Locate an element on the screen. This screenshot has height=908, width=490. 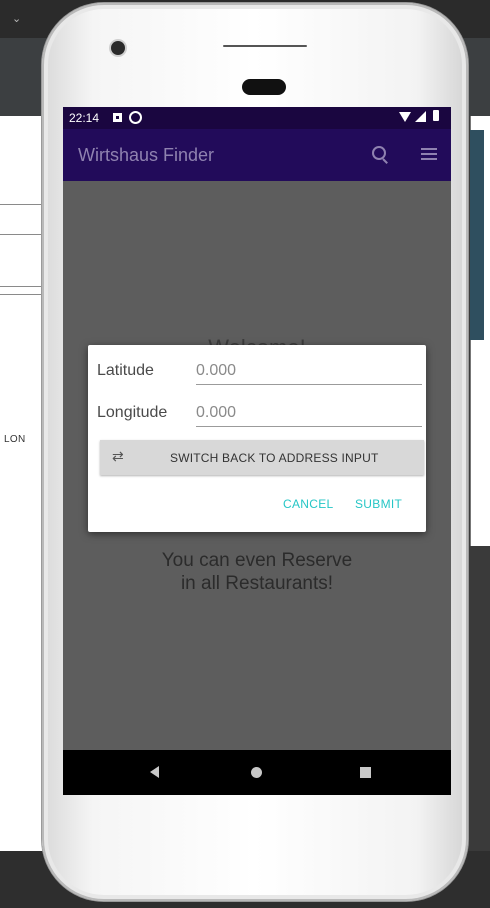
speaker-grille is located at coordinates (265, 46).